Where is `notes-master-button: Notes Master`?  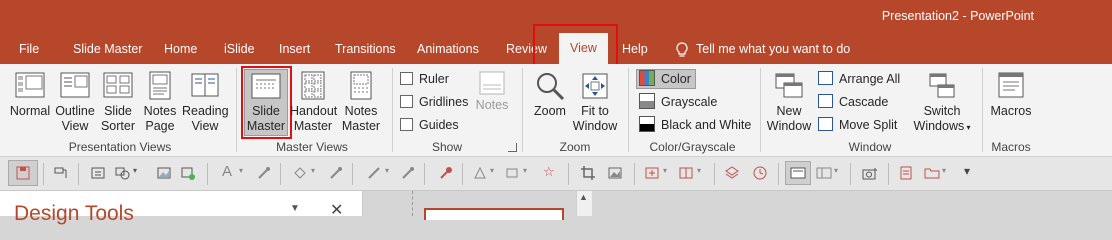
notes-master-button: Notes Master is located at coordinates (361, 102).